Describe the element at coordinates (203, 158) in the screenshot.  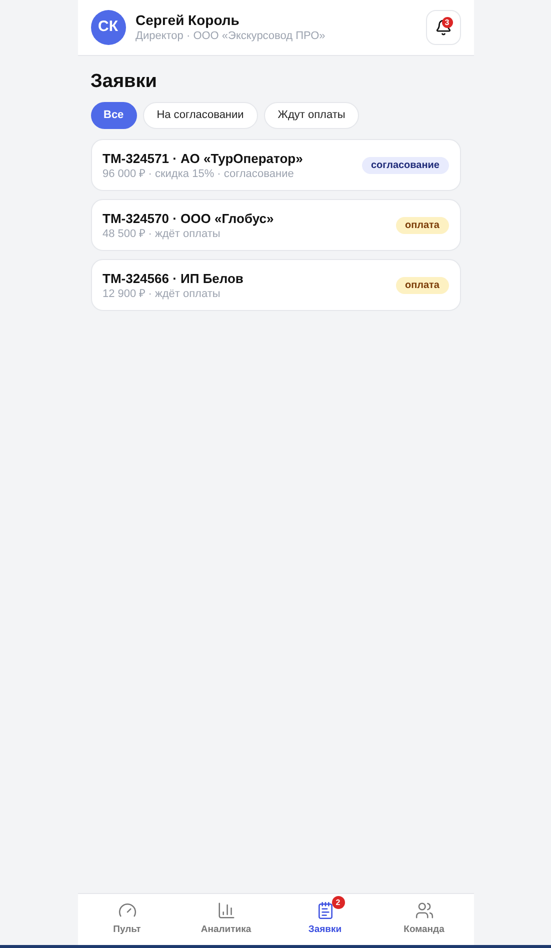
I see `order-title: ТМ-324571 · АО «ТурОператор»` at that location.